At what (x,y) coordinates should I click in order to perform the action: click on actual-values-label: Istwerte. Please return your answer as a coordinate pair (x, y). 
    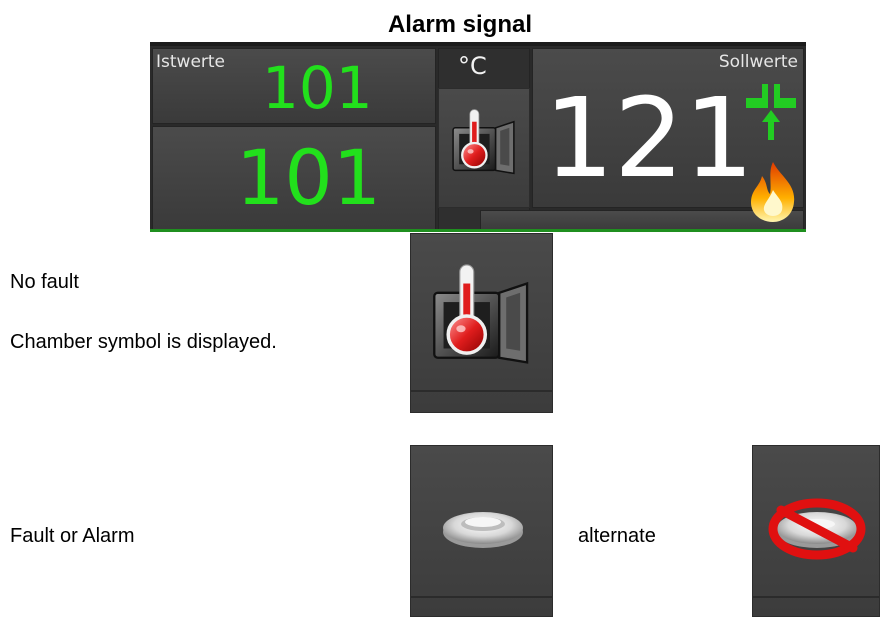
    Looking at the image, I should click on (191, 62).